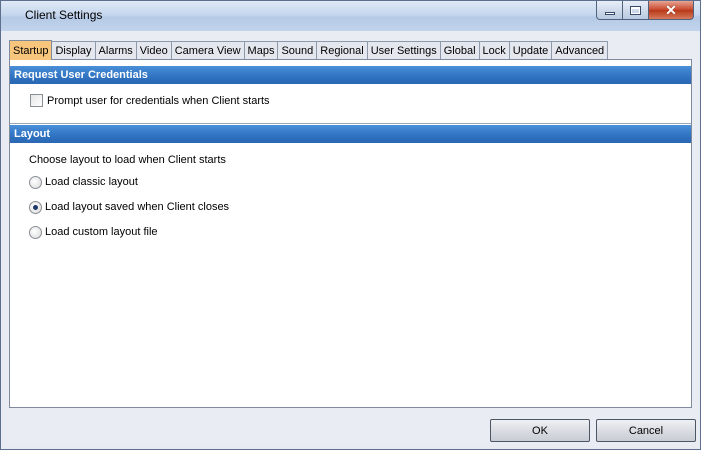  What do you see at coordinates (127, 160) in the screenshot?
I see `layout-question: Choose layout to load when Client starts` at bounding box center [127, 160].